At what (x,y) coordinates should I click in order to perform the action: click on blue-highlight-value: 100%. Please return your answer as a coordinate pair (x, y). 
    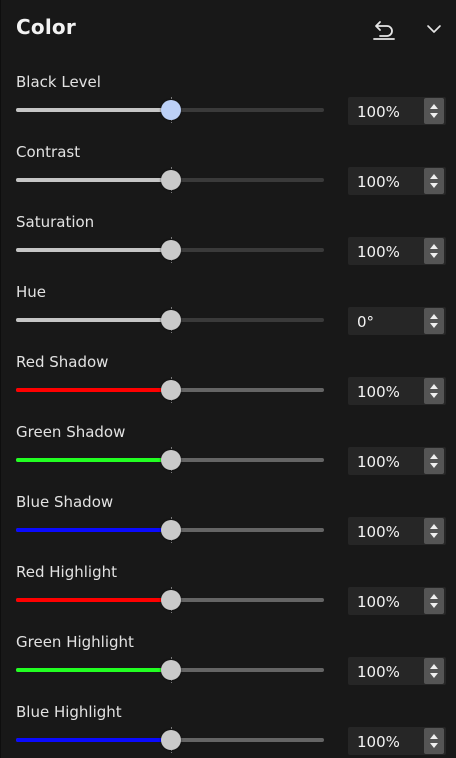
    Looking at the image, I should click on (378, 742).